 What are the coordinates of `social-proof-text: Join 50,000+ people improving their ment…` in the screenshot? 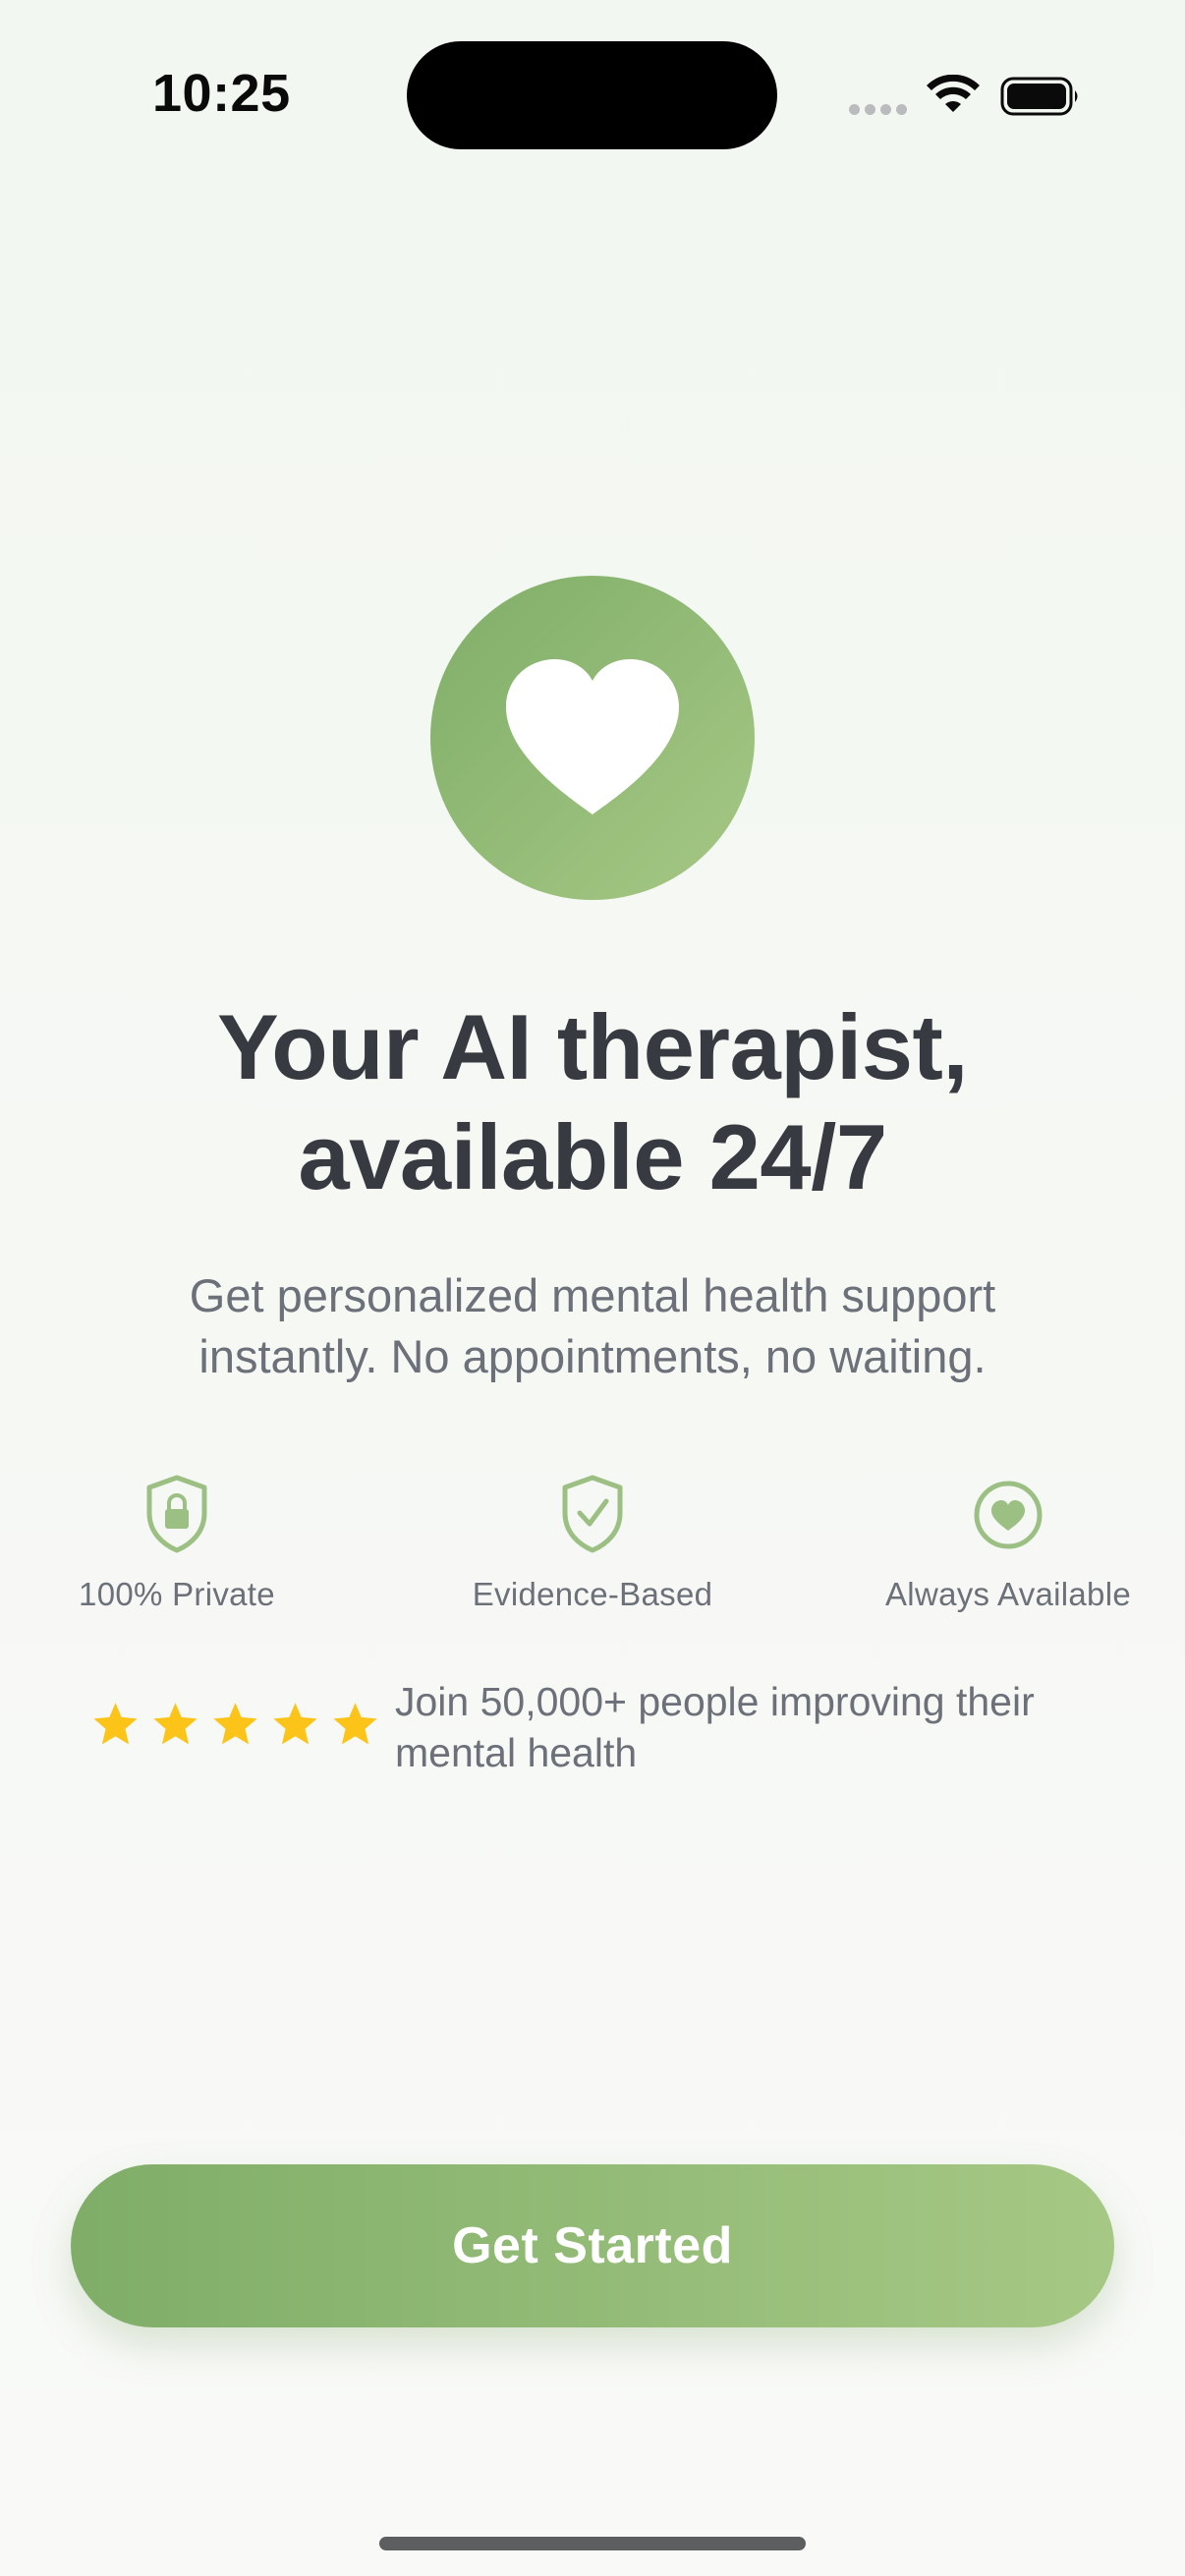 It's located at (753, 1727).